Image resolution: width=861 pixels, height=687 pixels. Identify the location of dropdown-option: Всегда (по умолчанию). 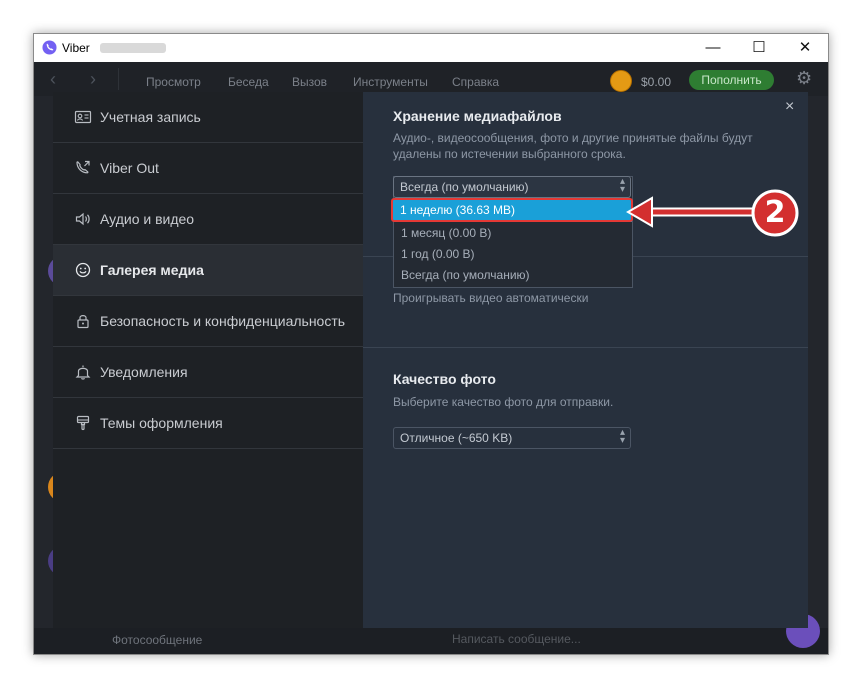
(513, 274).